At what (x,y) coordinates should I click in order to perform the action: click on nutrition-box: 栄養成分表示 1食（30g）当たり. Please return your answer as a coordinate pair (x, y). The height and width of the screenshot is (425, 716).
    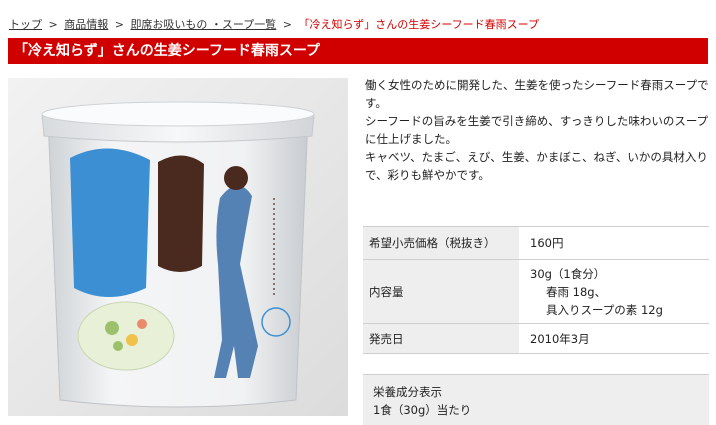
    Looking at the image, I should click on (536, 399).